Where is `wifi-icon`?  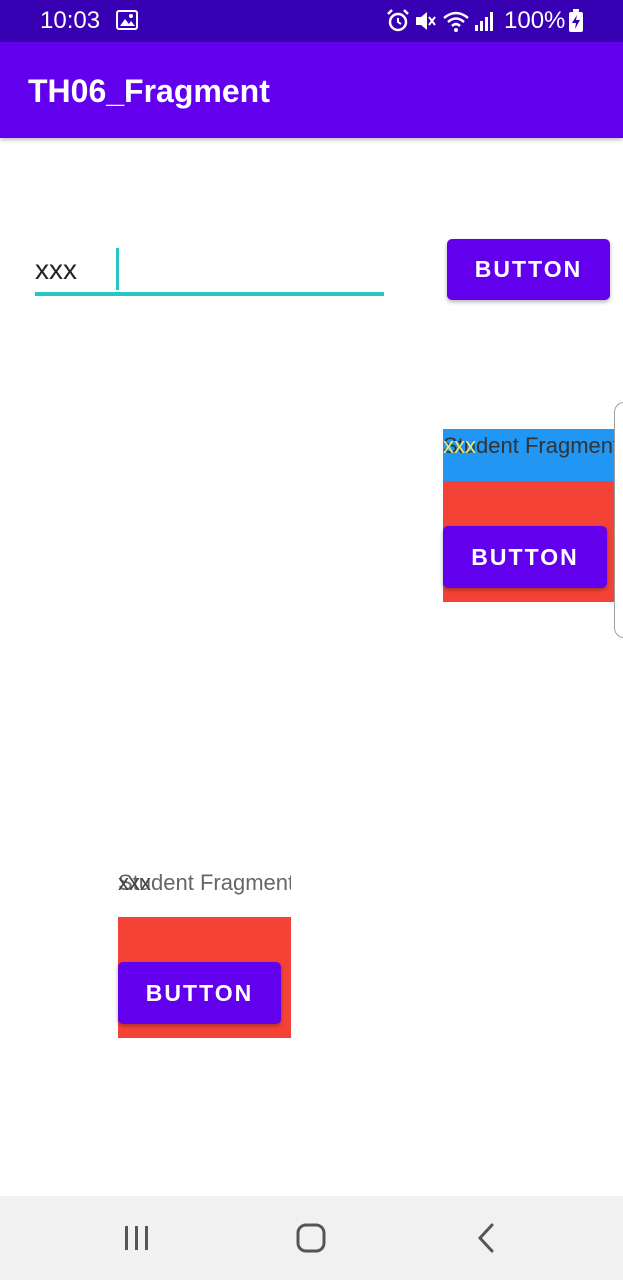 wifi-icon is located at coordinates (456, 21).